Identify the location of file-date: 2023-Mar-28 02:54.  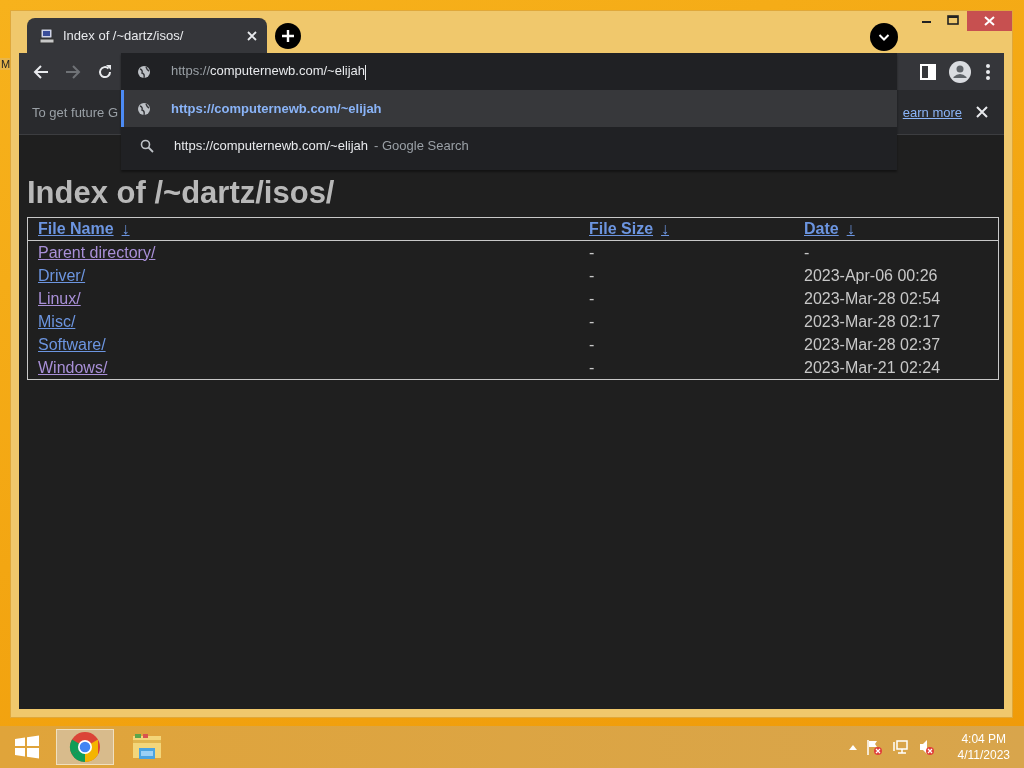
(872, 298).